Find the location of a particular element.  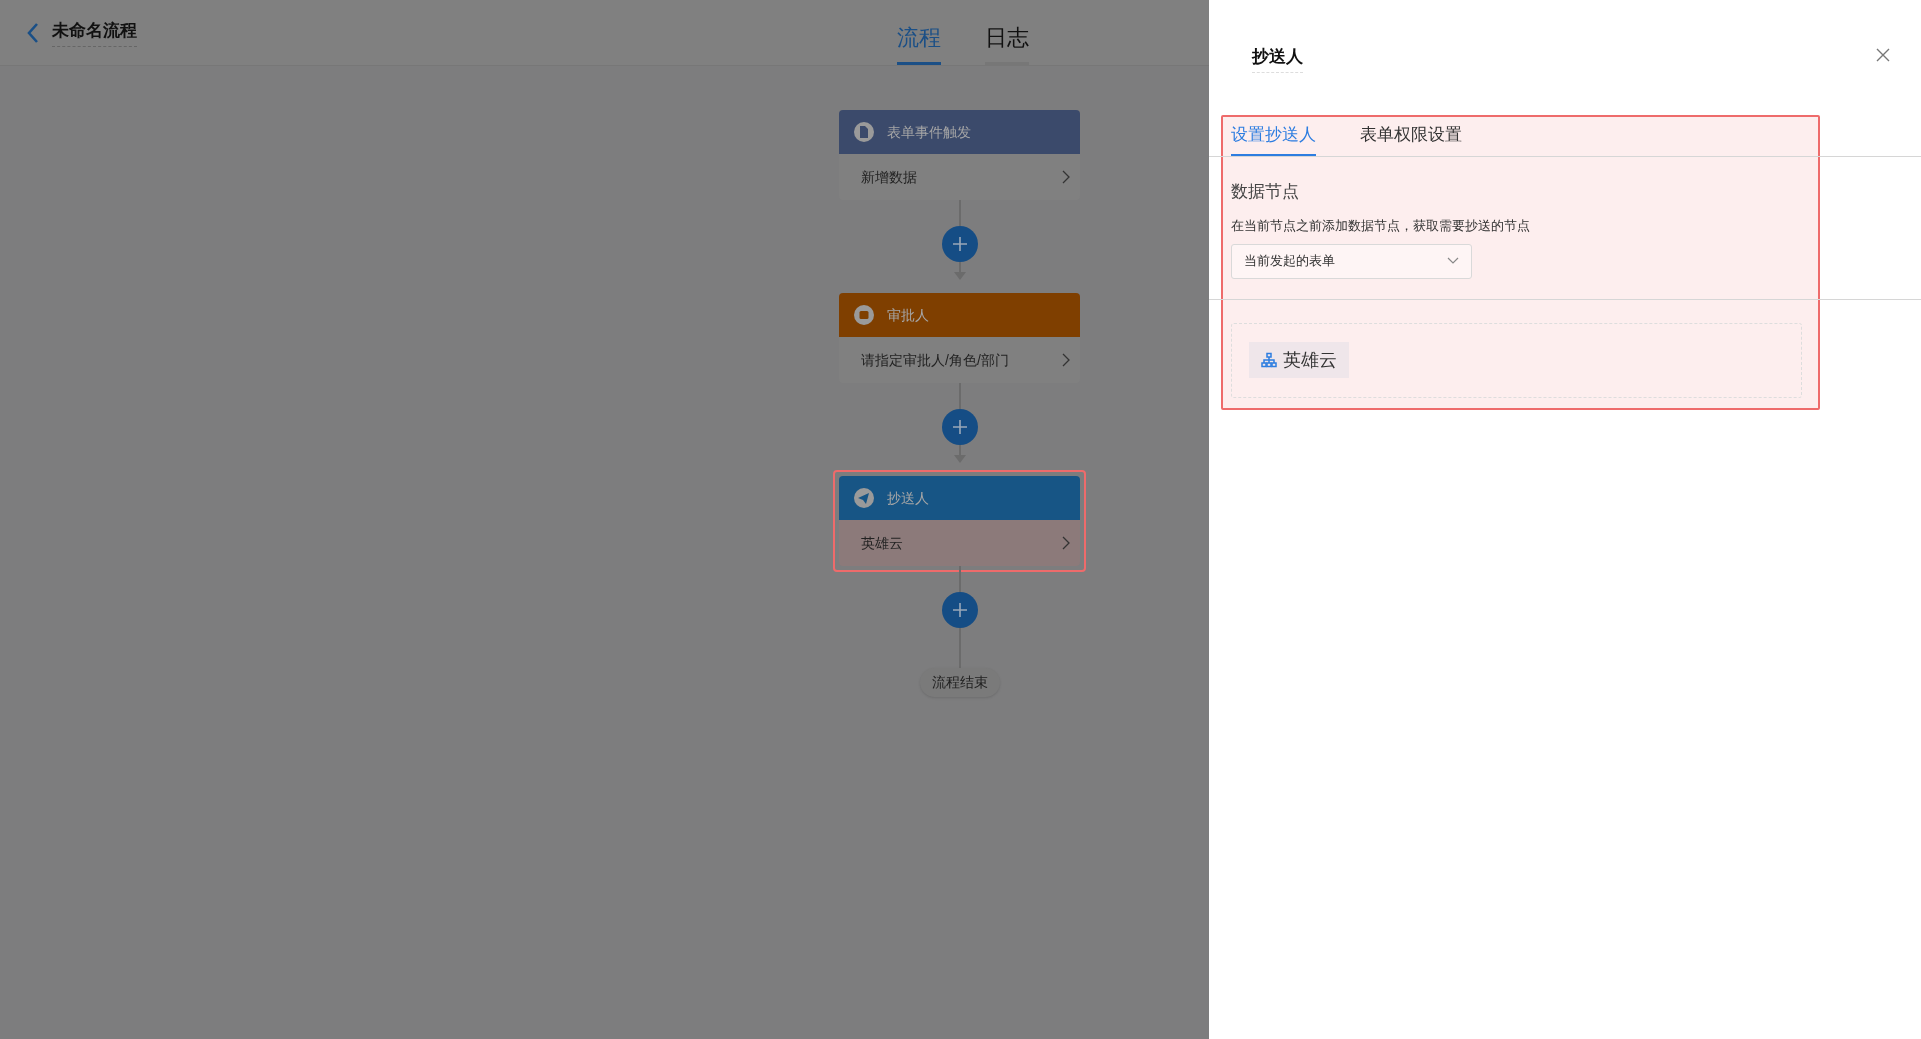

node-value: 新增数据 is located at coordinates (889, 177).